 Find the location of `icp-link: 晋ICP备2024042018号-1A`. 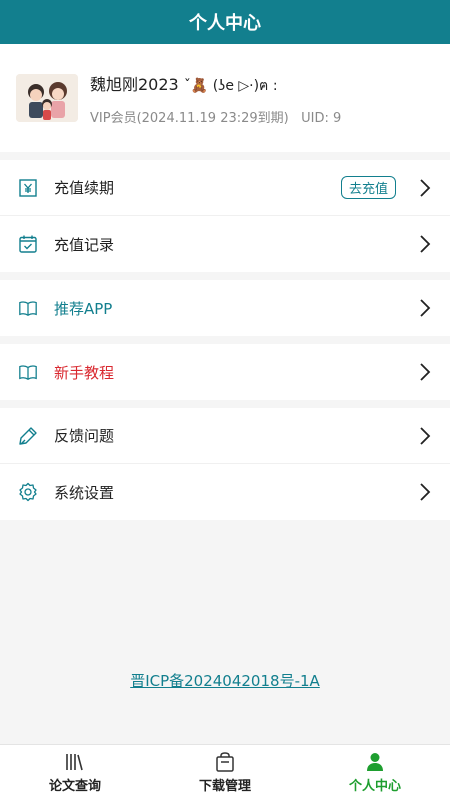

icp-link: 晋ICP备2024042018号-1A is located at coordinates (225, 681).